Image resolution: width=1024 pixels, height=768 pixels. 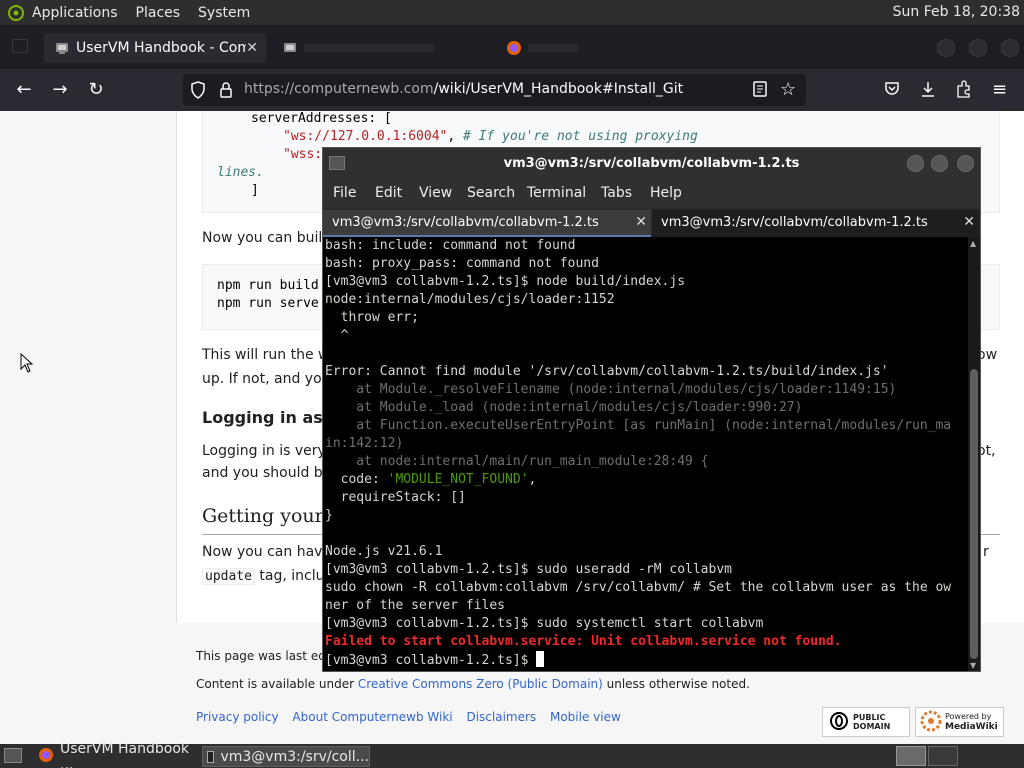 What do you see at coordinates (928, 91) in the screenshot?
I see `downloads-icon` at bounding box center [928, 91].